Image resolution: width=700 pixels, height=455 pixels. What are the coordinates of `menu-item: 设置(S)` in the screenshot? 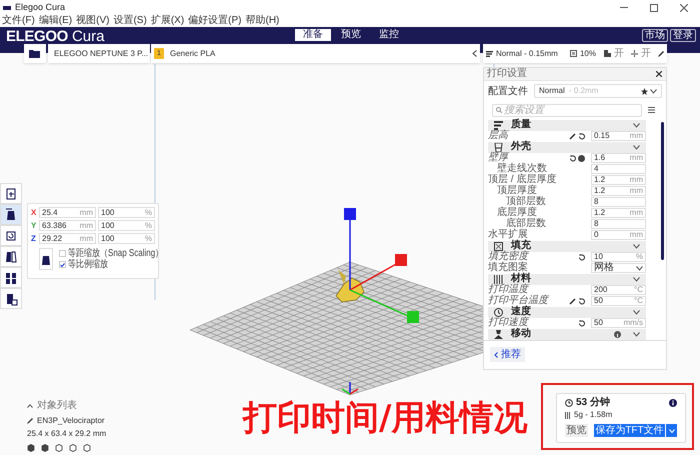 It's located at (130, 21).